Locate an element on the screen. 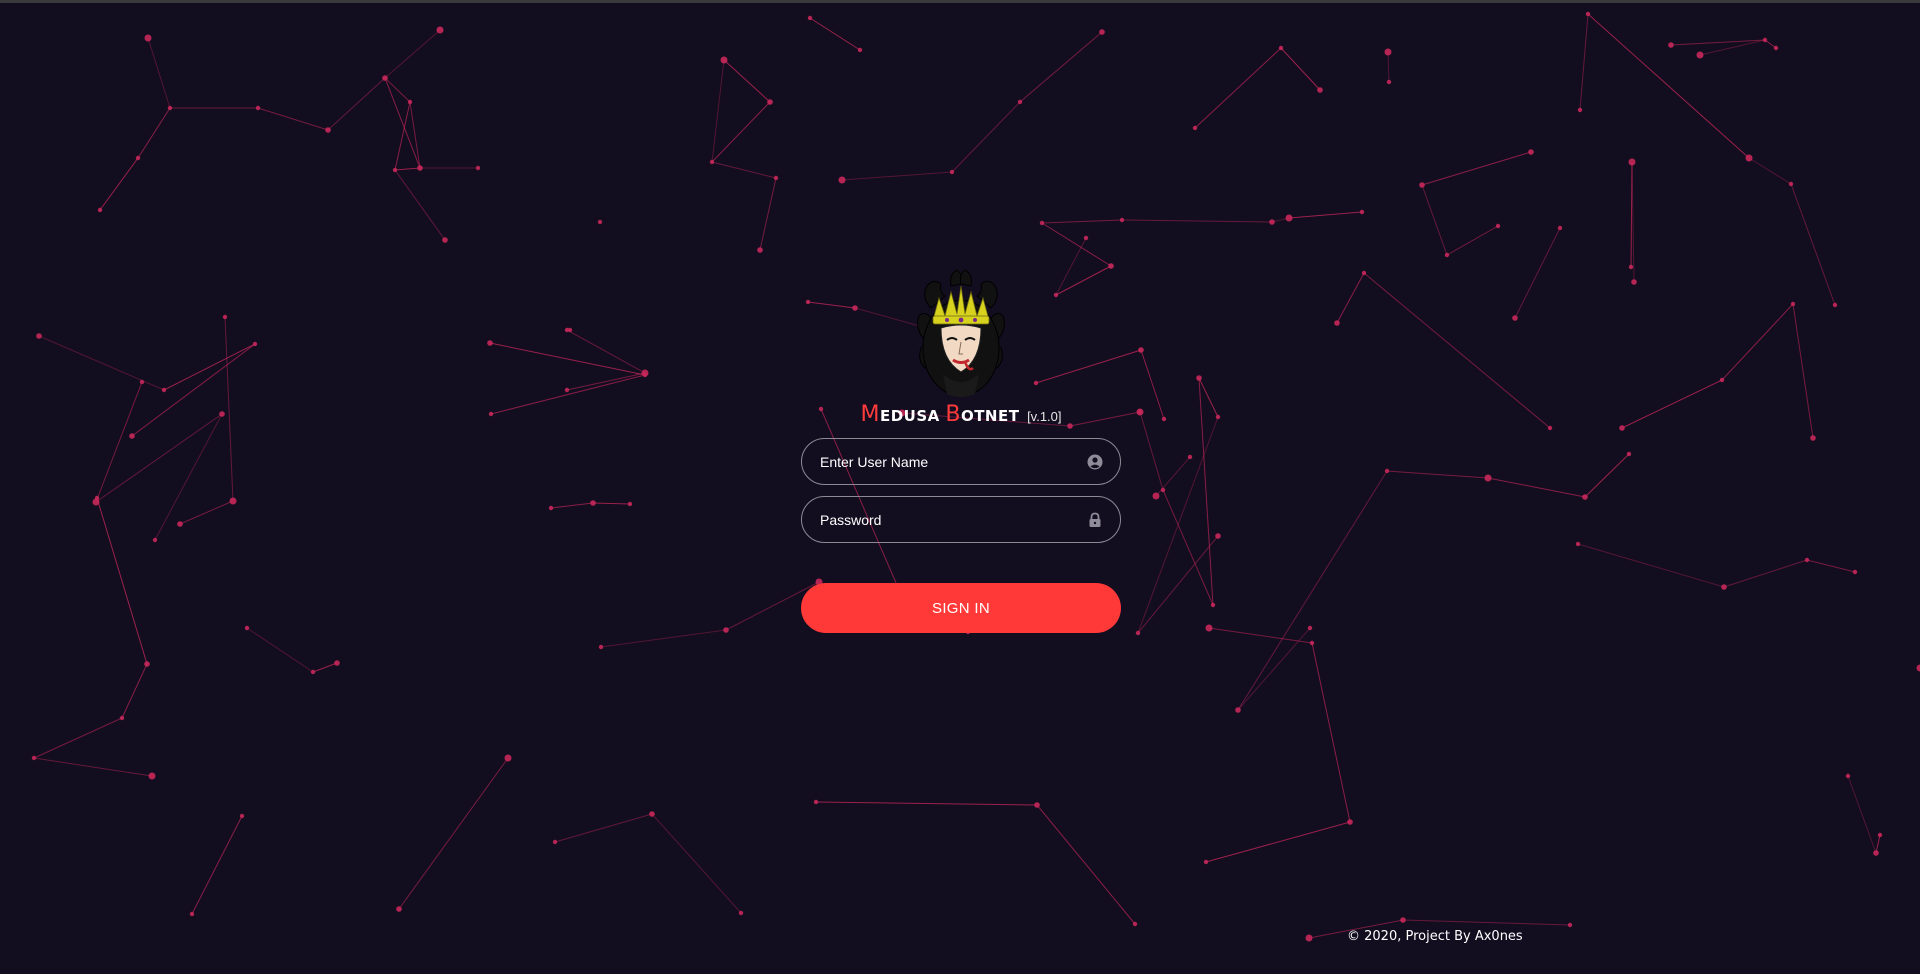 The image size is (1920, 974). username-field is located at coordinates (961, 461).